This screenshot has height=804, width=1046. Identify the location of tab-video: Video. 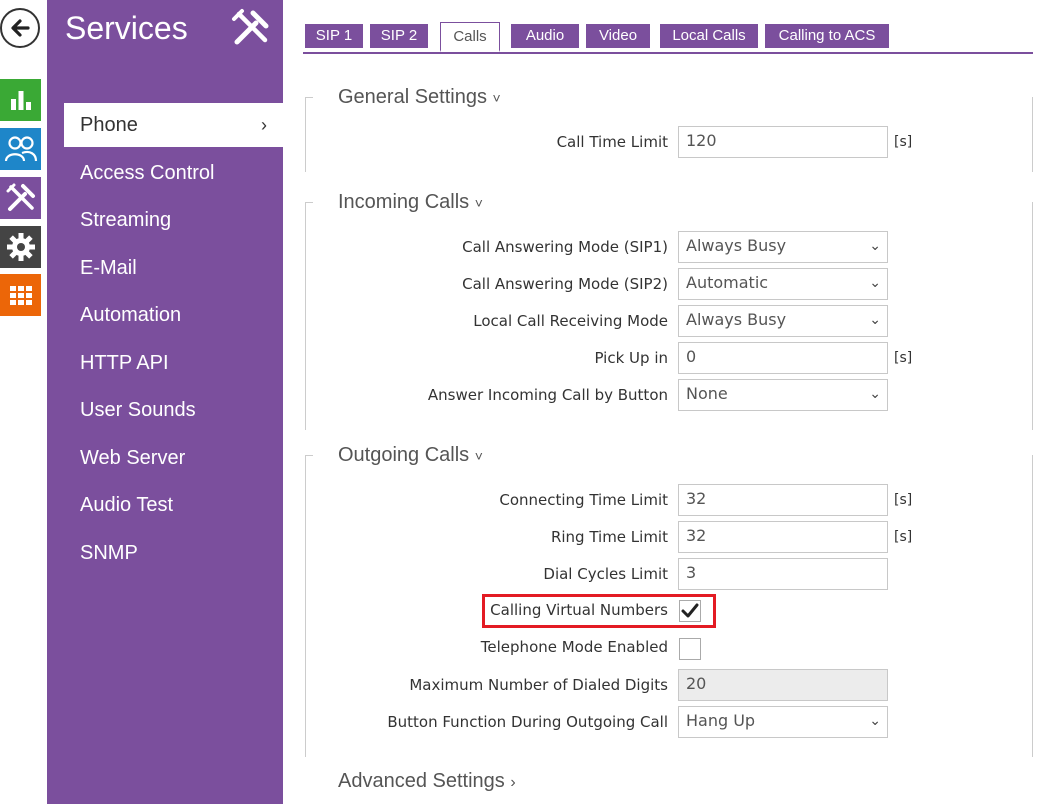
(618, 36).